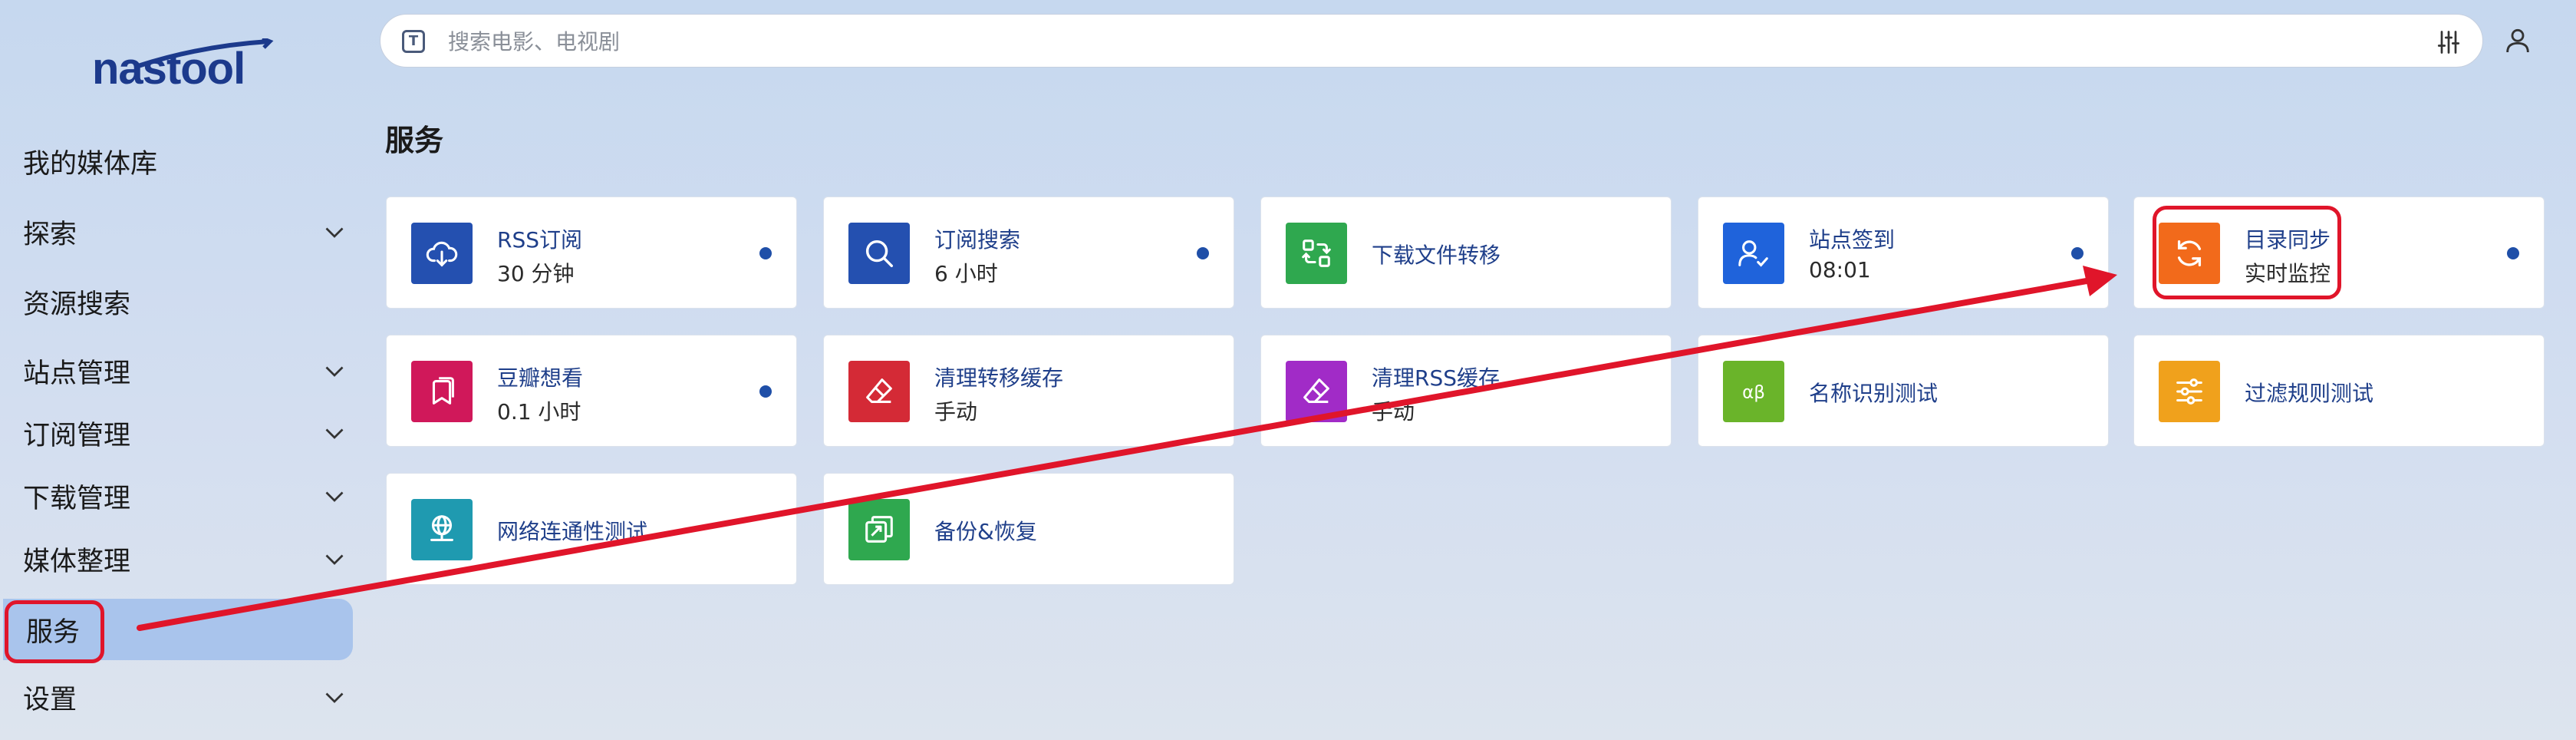 Image resolution: width=2576 pixels, height=740 pixels. What do you see at coordinates (540, 378) in the screenshot?
I see `service-name: 豆瓣想看` at bounding box center [540, 378].